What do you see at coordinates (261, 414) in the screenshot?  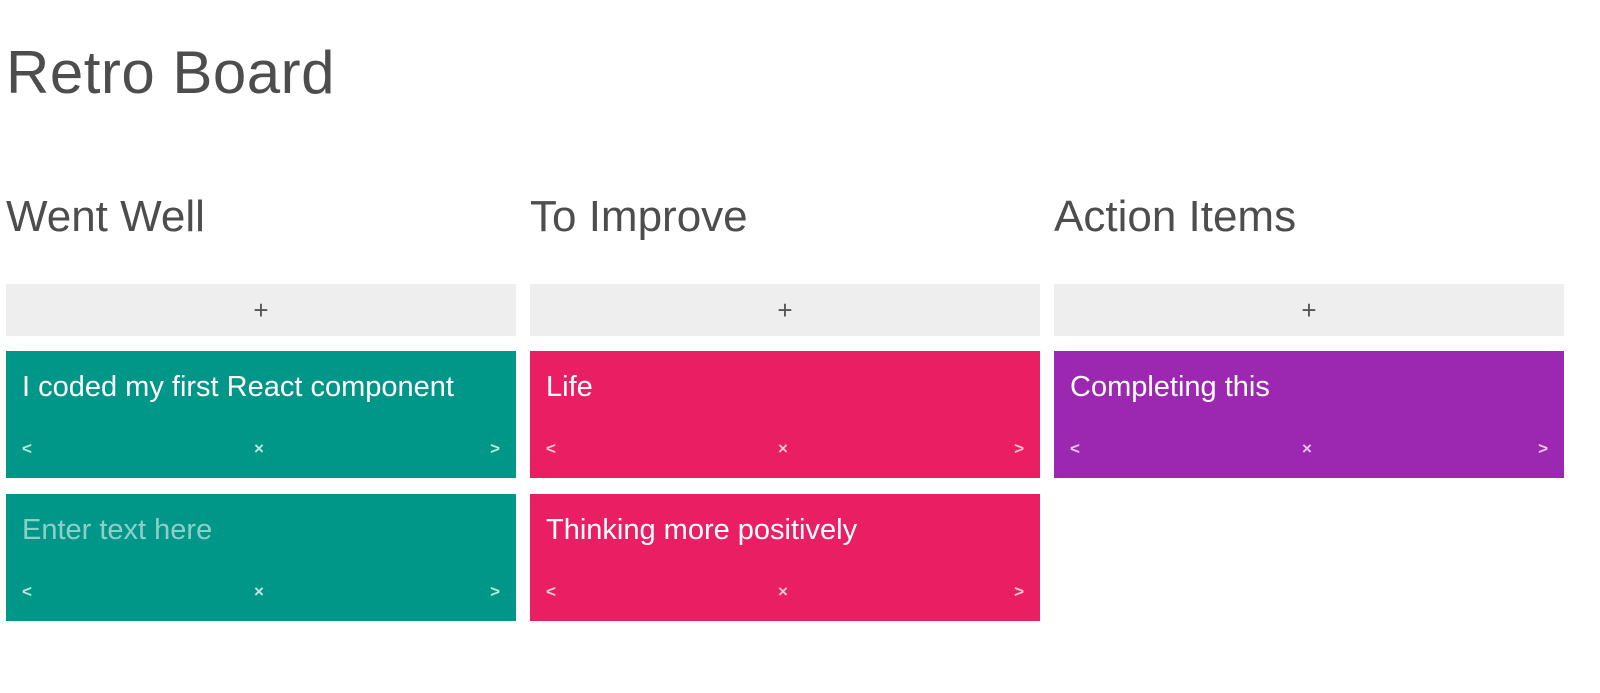 I see `card: I coded my first React component < × >` at bounding box center [261, 414].